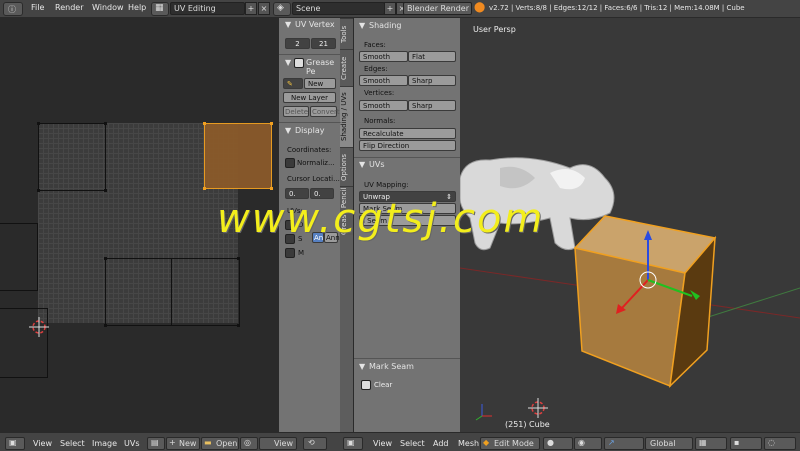 The height and width of the screenshot is (451, 800). I want to click on coordinates-label: Coordinates:, so click(309, 150).